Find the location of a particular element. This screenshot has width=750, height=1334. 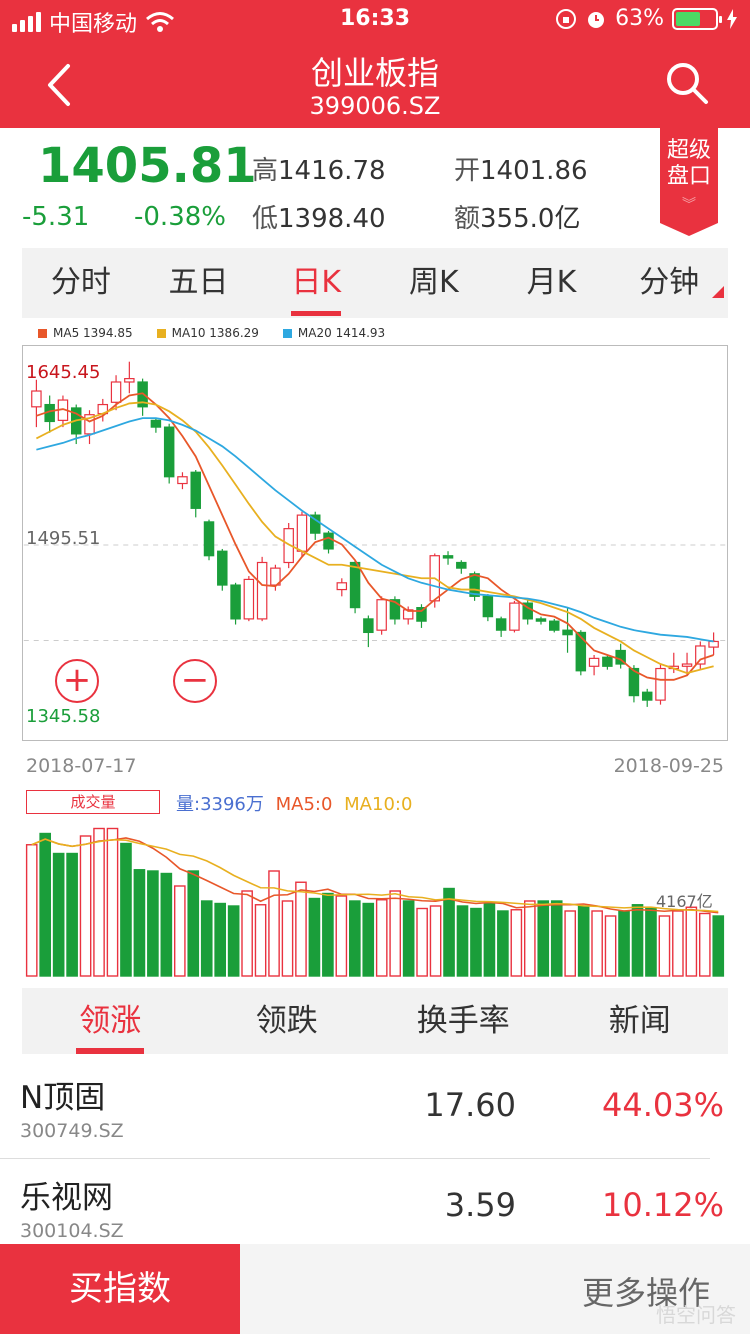

search-icon is located at coordinates (687, 83).